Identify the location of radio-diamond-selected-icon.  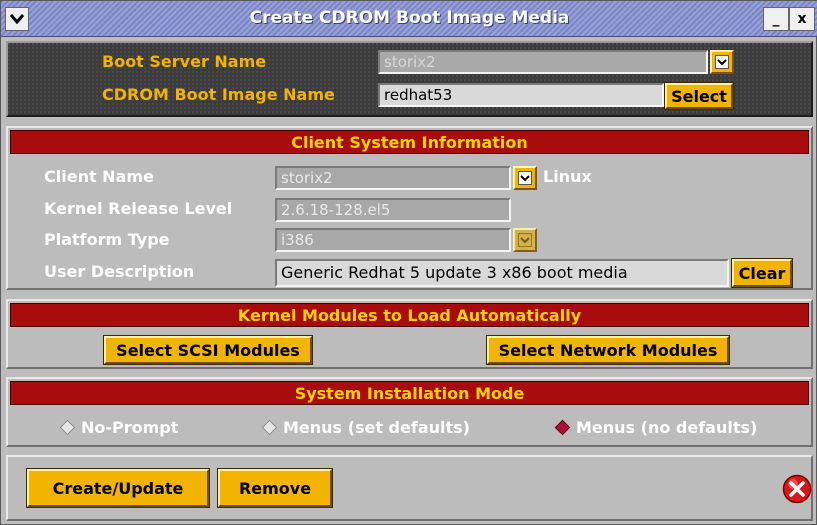
(562, 427).